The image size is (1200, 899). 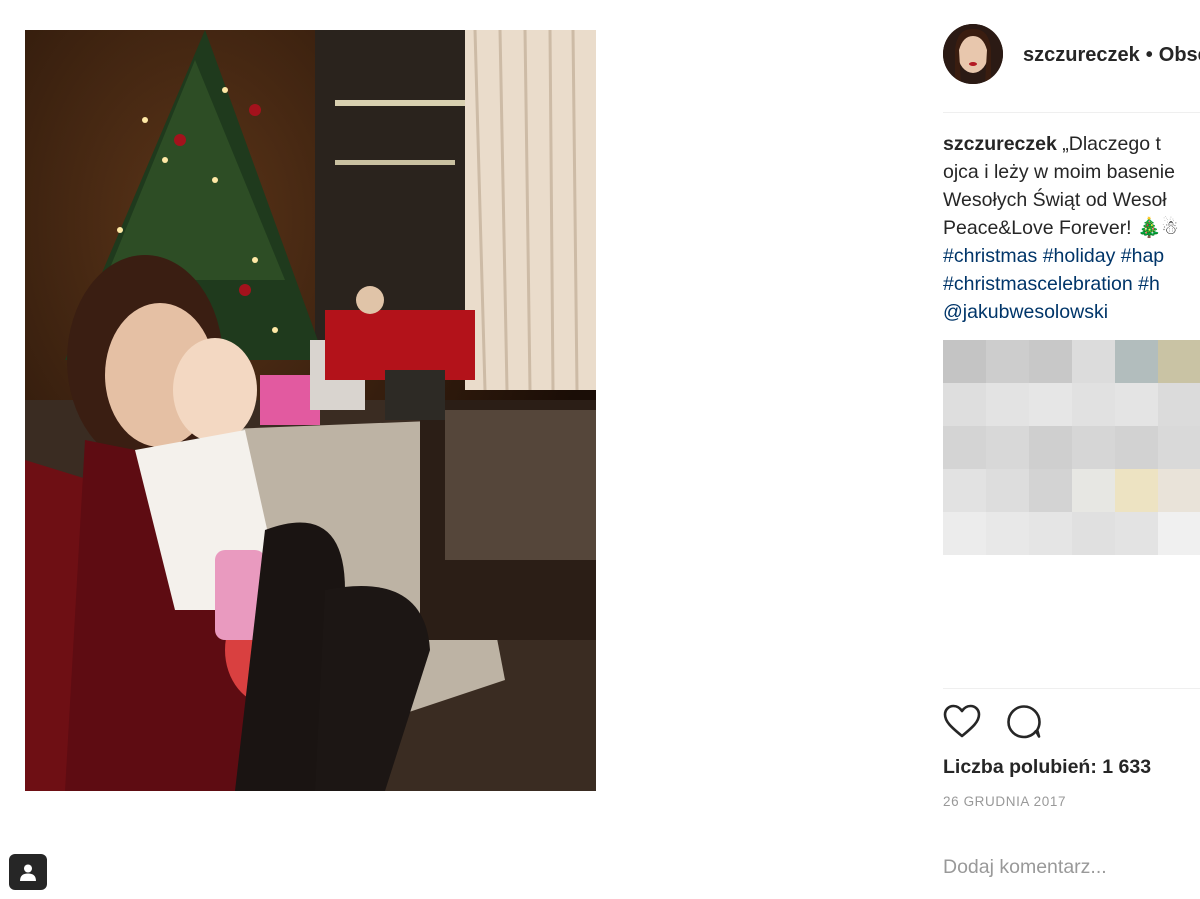 I want to click on comment-input, so click(x=1071, y=867).